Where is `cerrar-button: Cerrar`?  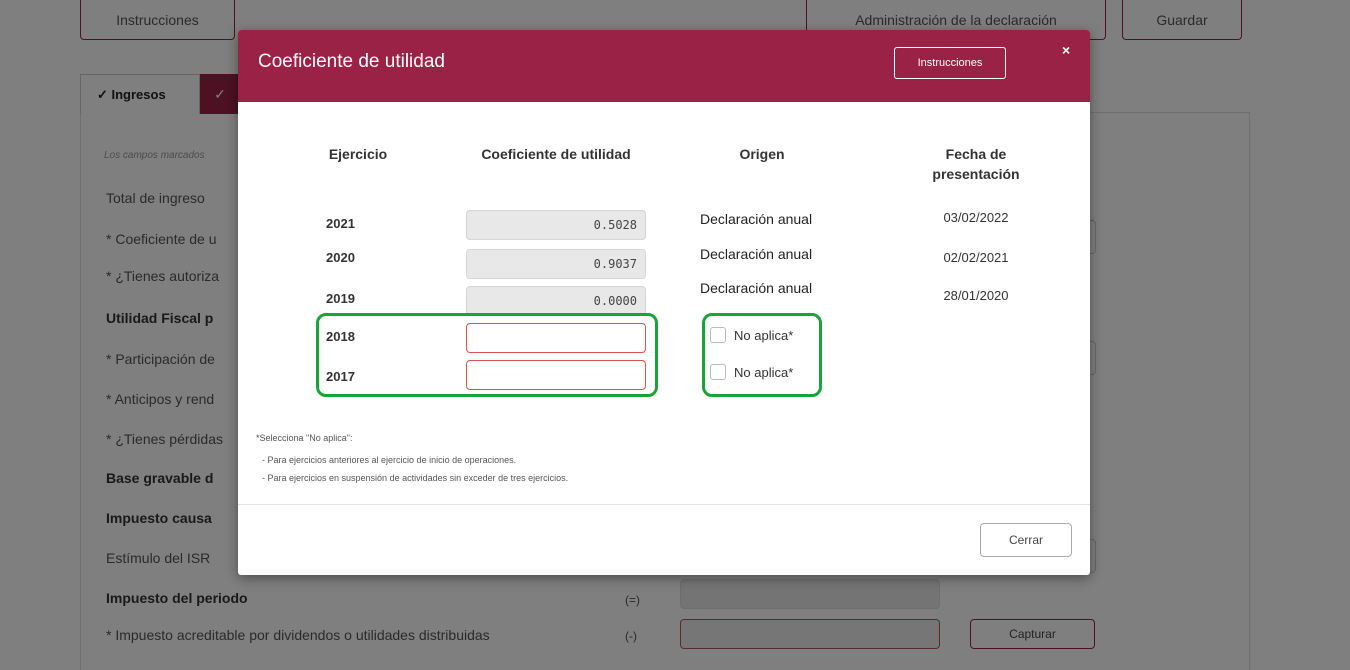
cerrar-button: Cerrar is located at coordinates (1026, 540).